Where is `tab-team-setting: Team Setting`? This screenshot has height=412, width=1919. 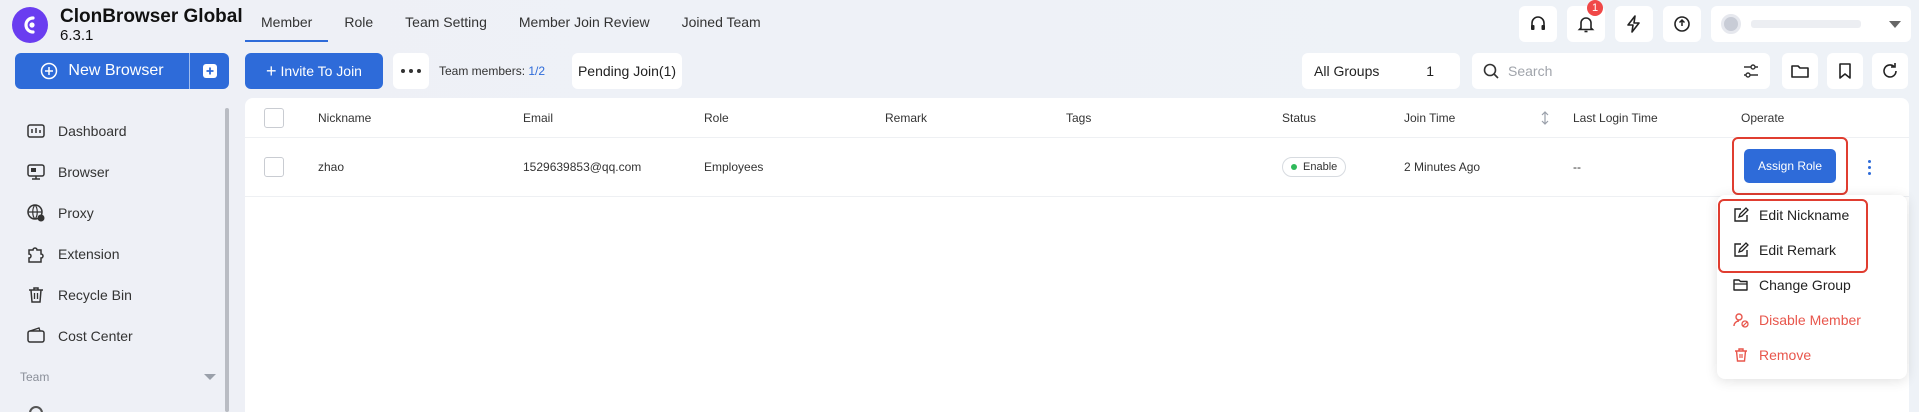
tab-team-setting: Team Setting is located at coordinates (446, 21).